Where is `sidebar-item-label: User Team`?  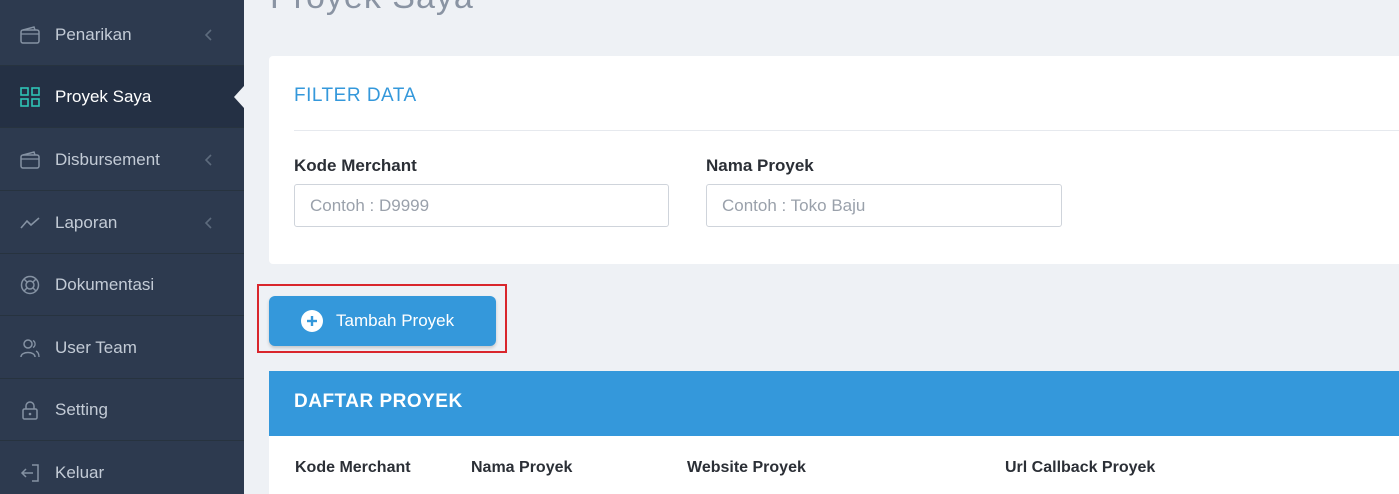 sidebar-item-label: User Team is located at coordinates (96, 347).